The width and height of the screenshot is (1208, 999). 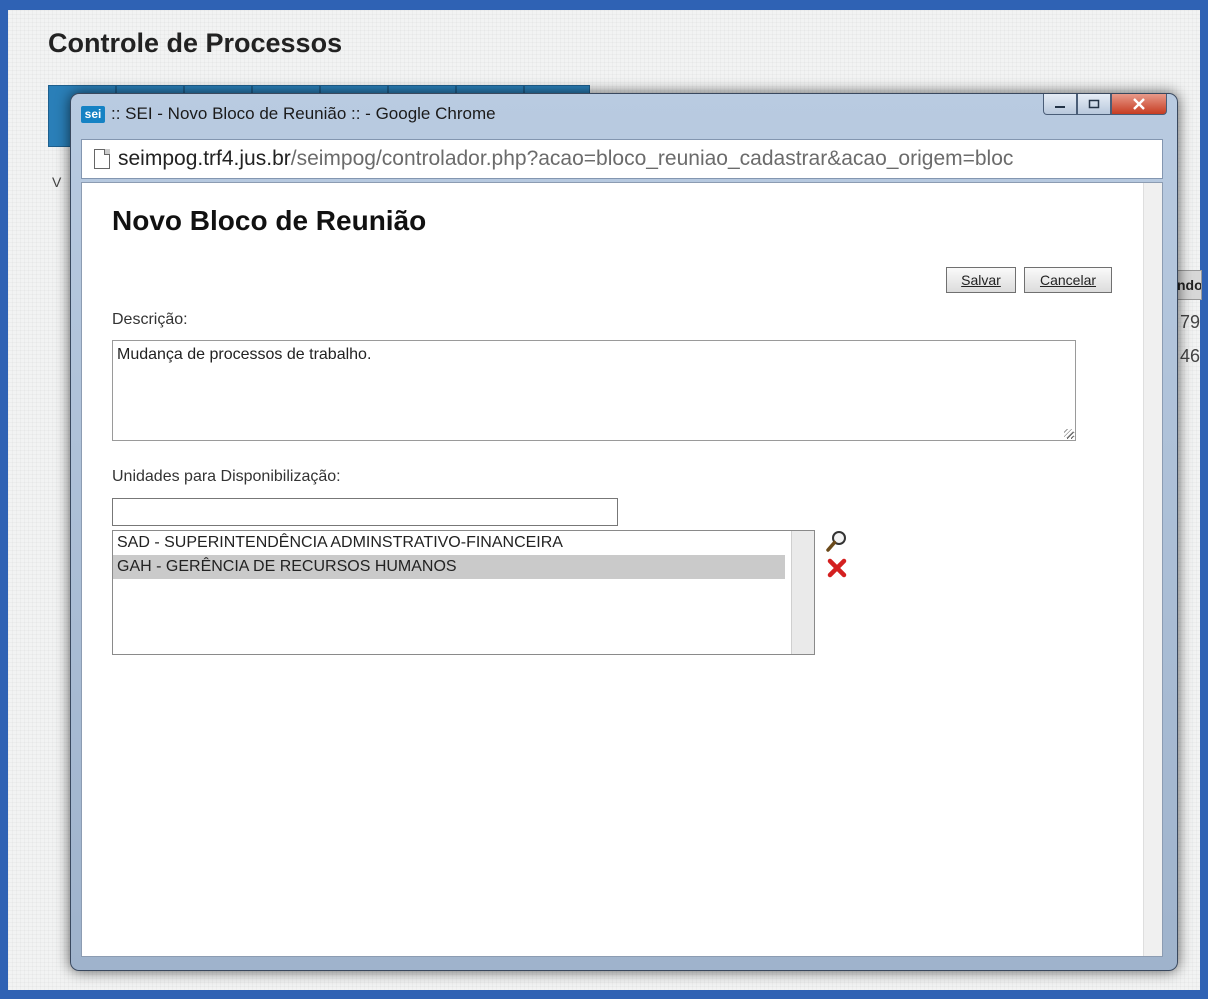 I want to click on listbox-scrollbar, so click(x=802, y=592).